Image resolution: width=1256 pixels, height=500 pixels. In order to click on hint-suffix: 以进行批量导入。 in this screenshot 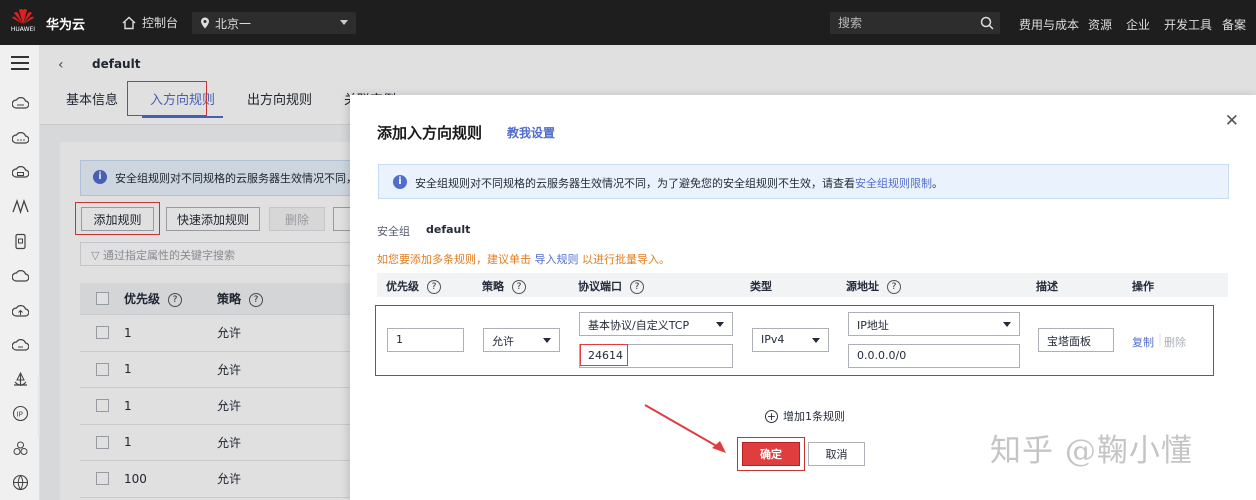, I will do `click(626, 259)`.